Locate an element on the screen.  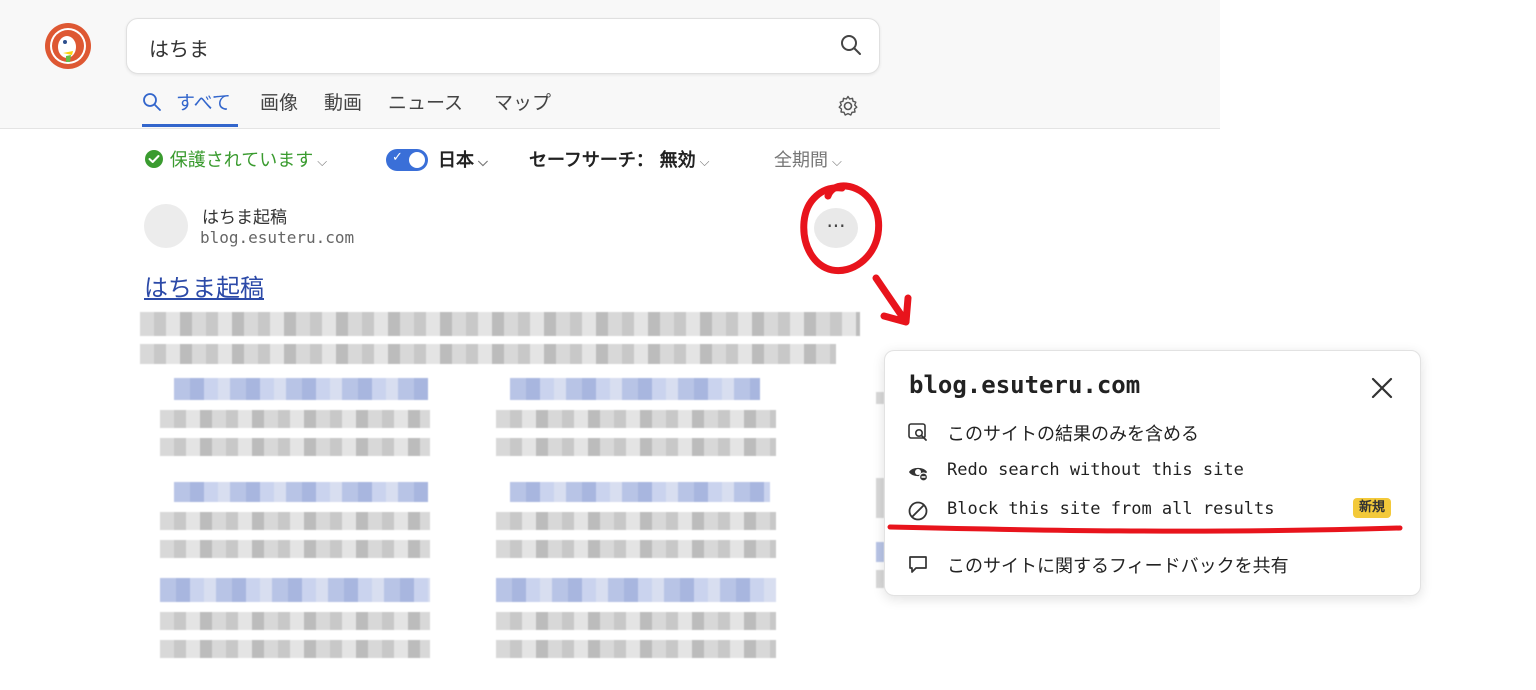
time-filter: 全期間 ⌵ is located at coordinates (808, 159).